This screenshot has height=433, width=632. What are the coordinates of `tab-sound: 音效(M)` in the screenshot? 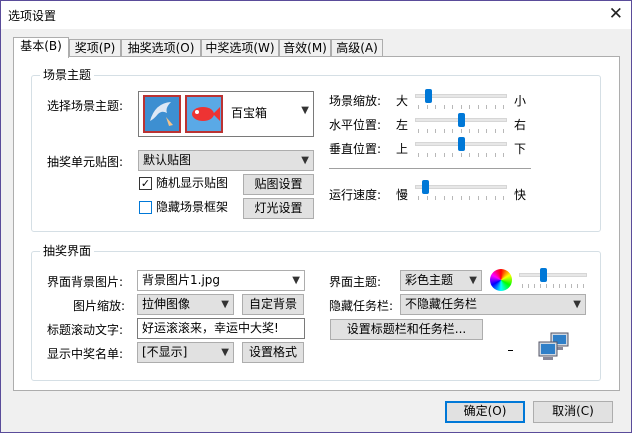 It's located at (305, 48).